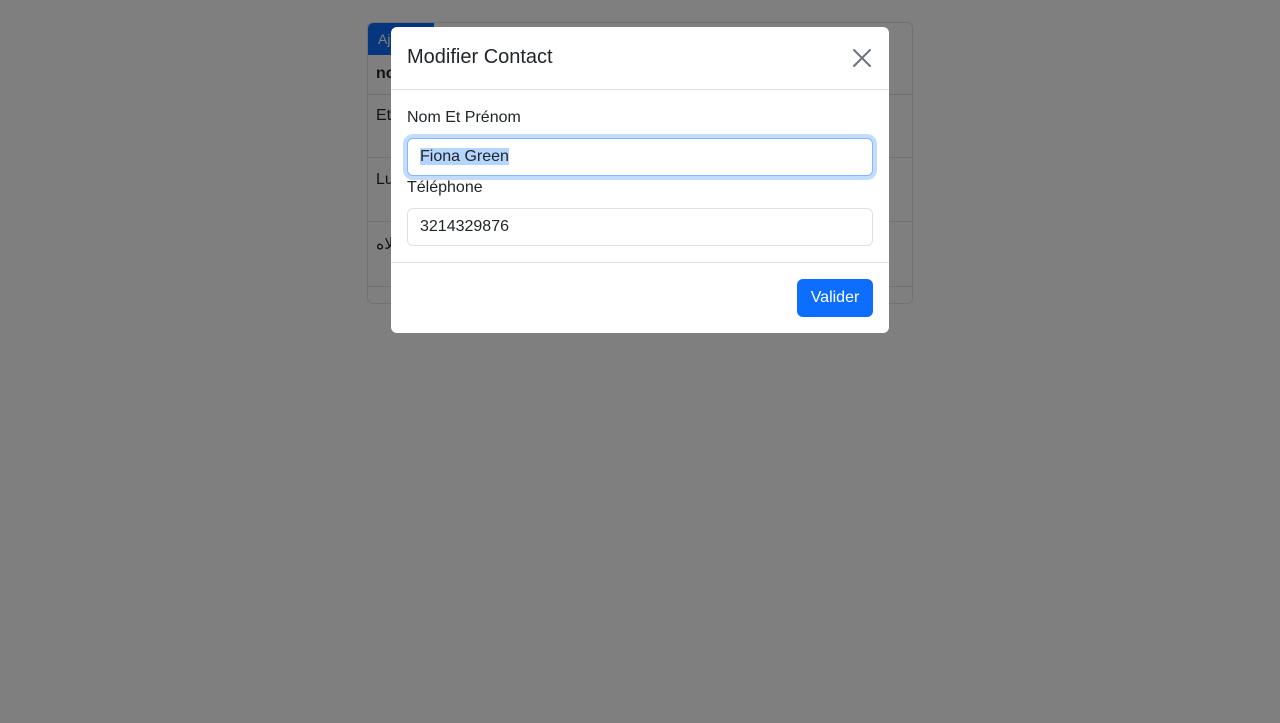 Image resolution: width=1280 pixels, height=723 pixels. I want to click on close-button, so click(862, 58).